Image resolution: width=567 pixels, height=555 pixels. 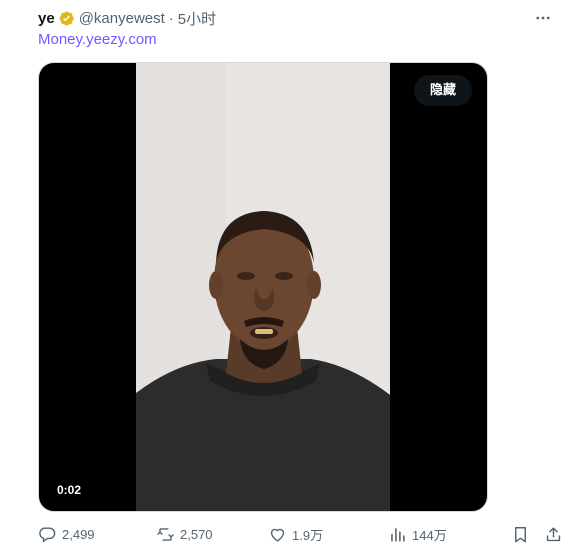 I want to click on like-count: 1.9万, so click(x=308, y=535).